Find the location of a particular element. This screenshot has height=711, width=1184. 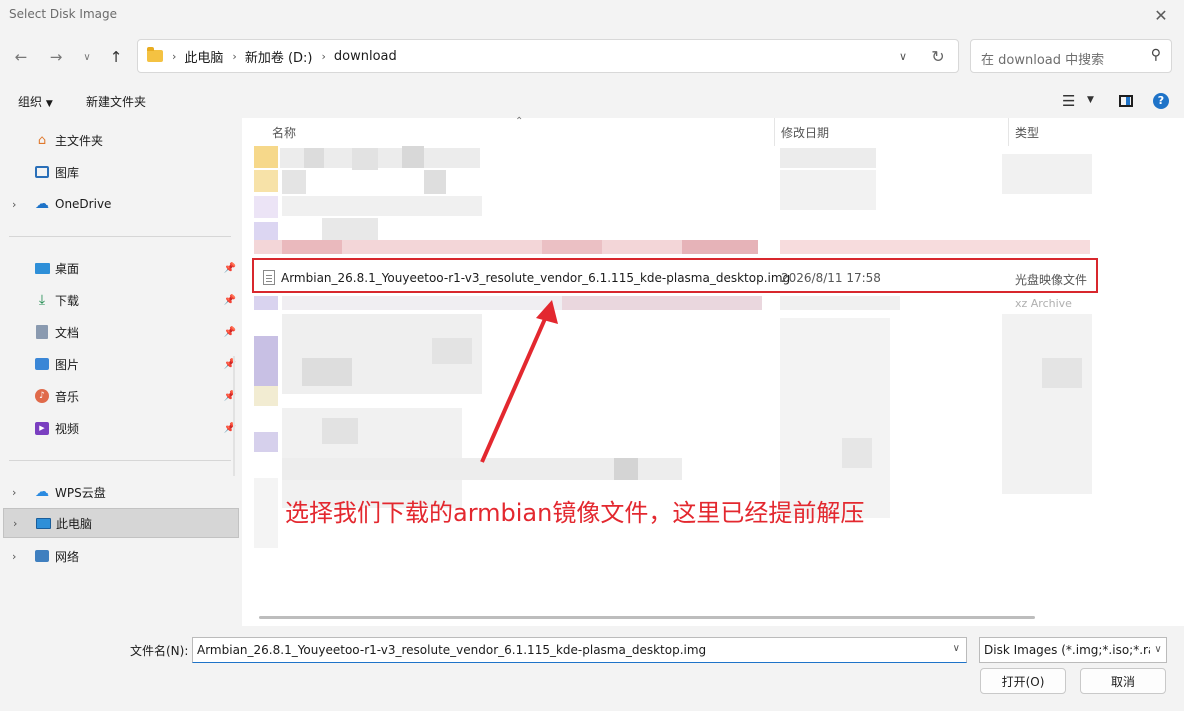

cloud-icon: ☁ is located at coordinates (42, 204).